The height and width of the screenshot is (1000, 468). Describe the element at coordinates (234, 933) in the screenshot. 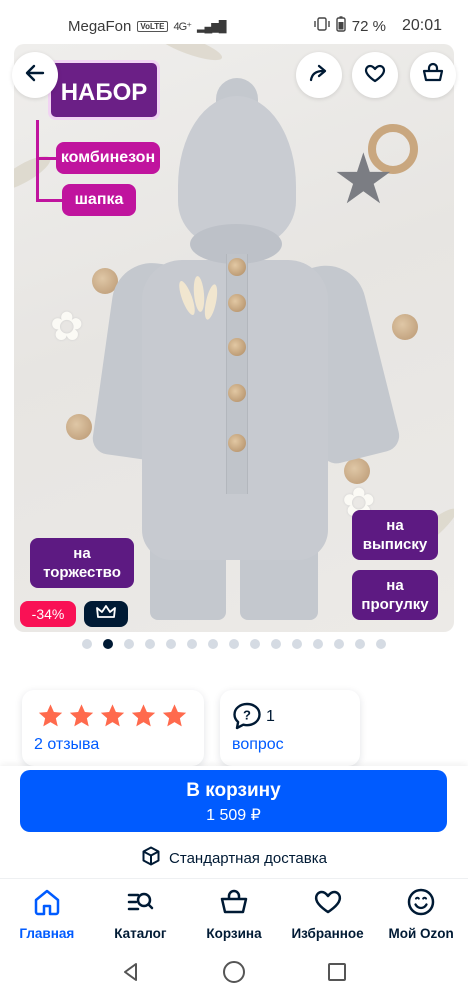

I see `tab-label: Корзина` at that location.